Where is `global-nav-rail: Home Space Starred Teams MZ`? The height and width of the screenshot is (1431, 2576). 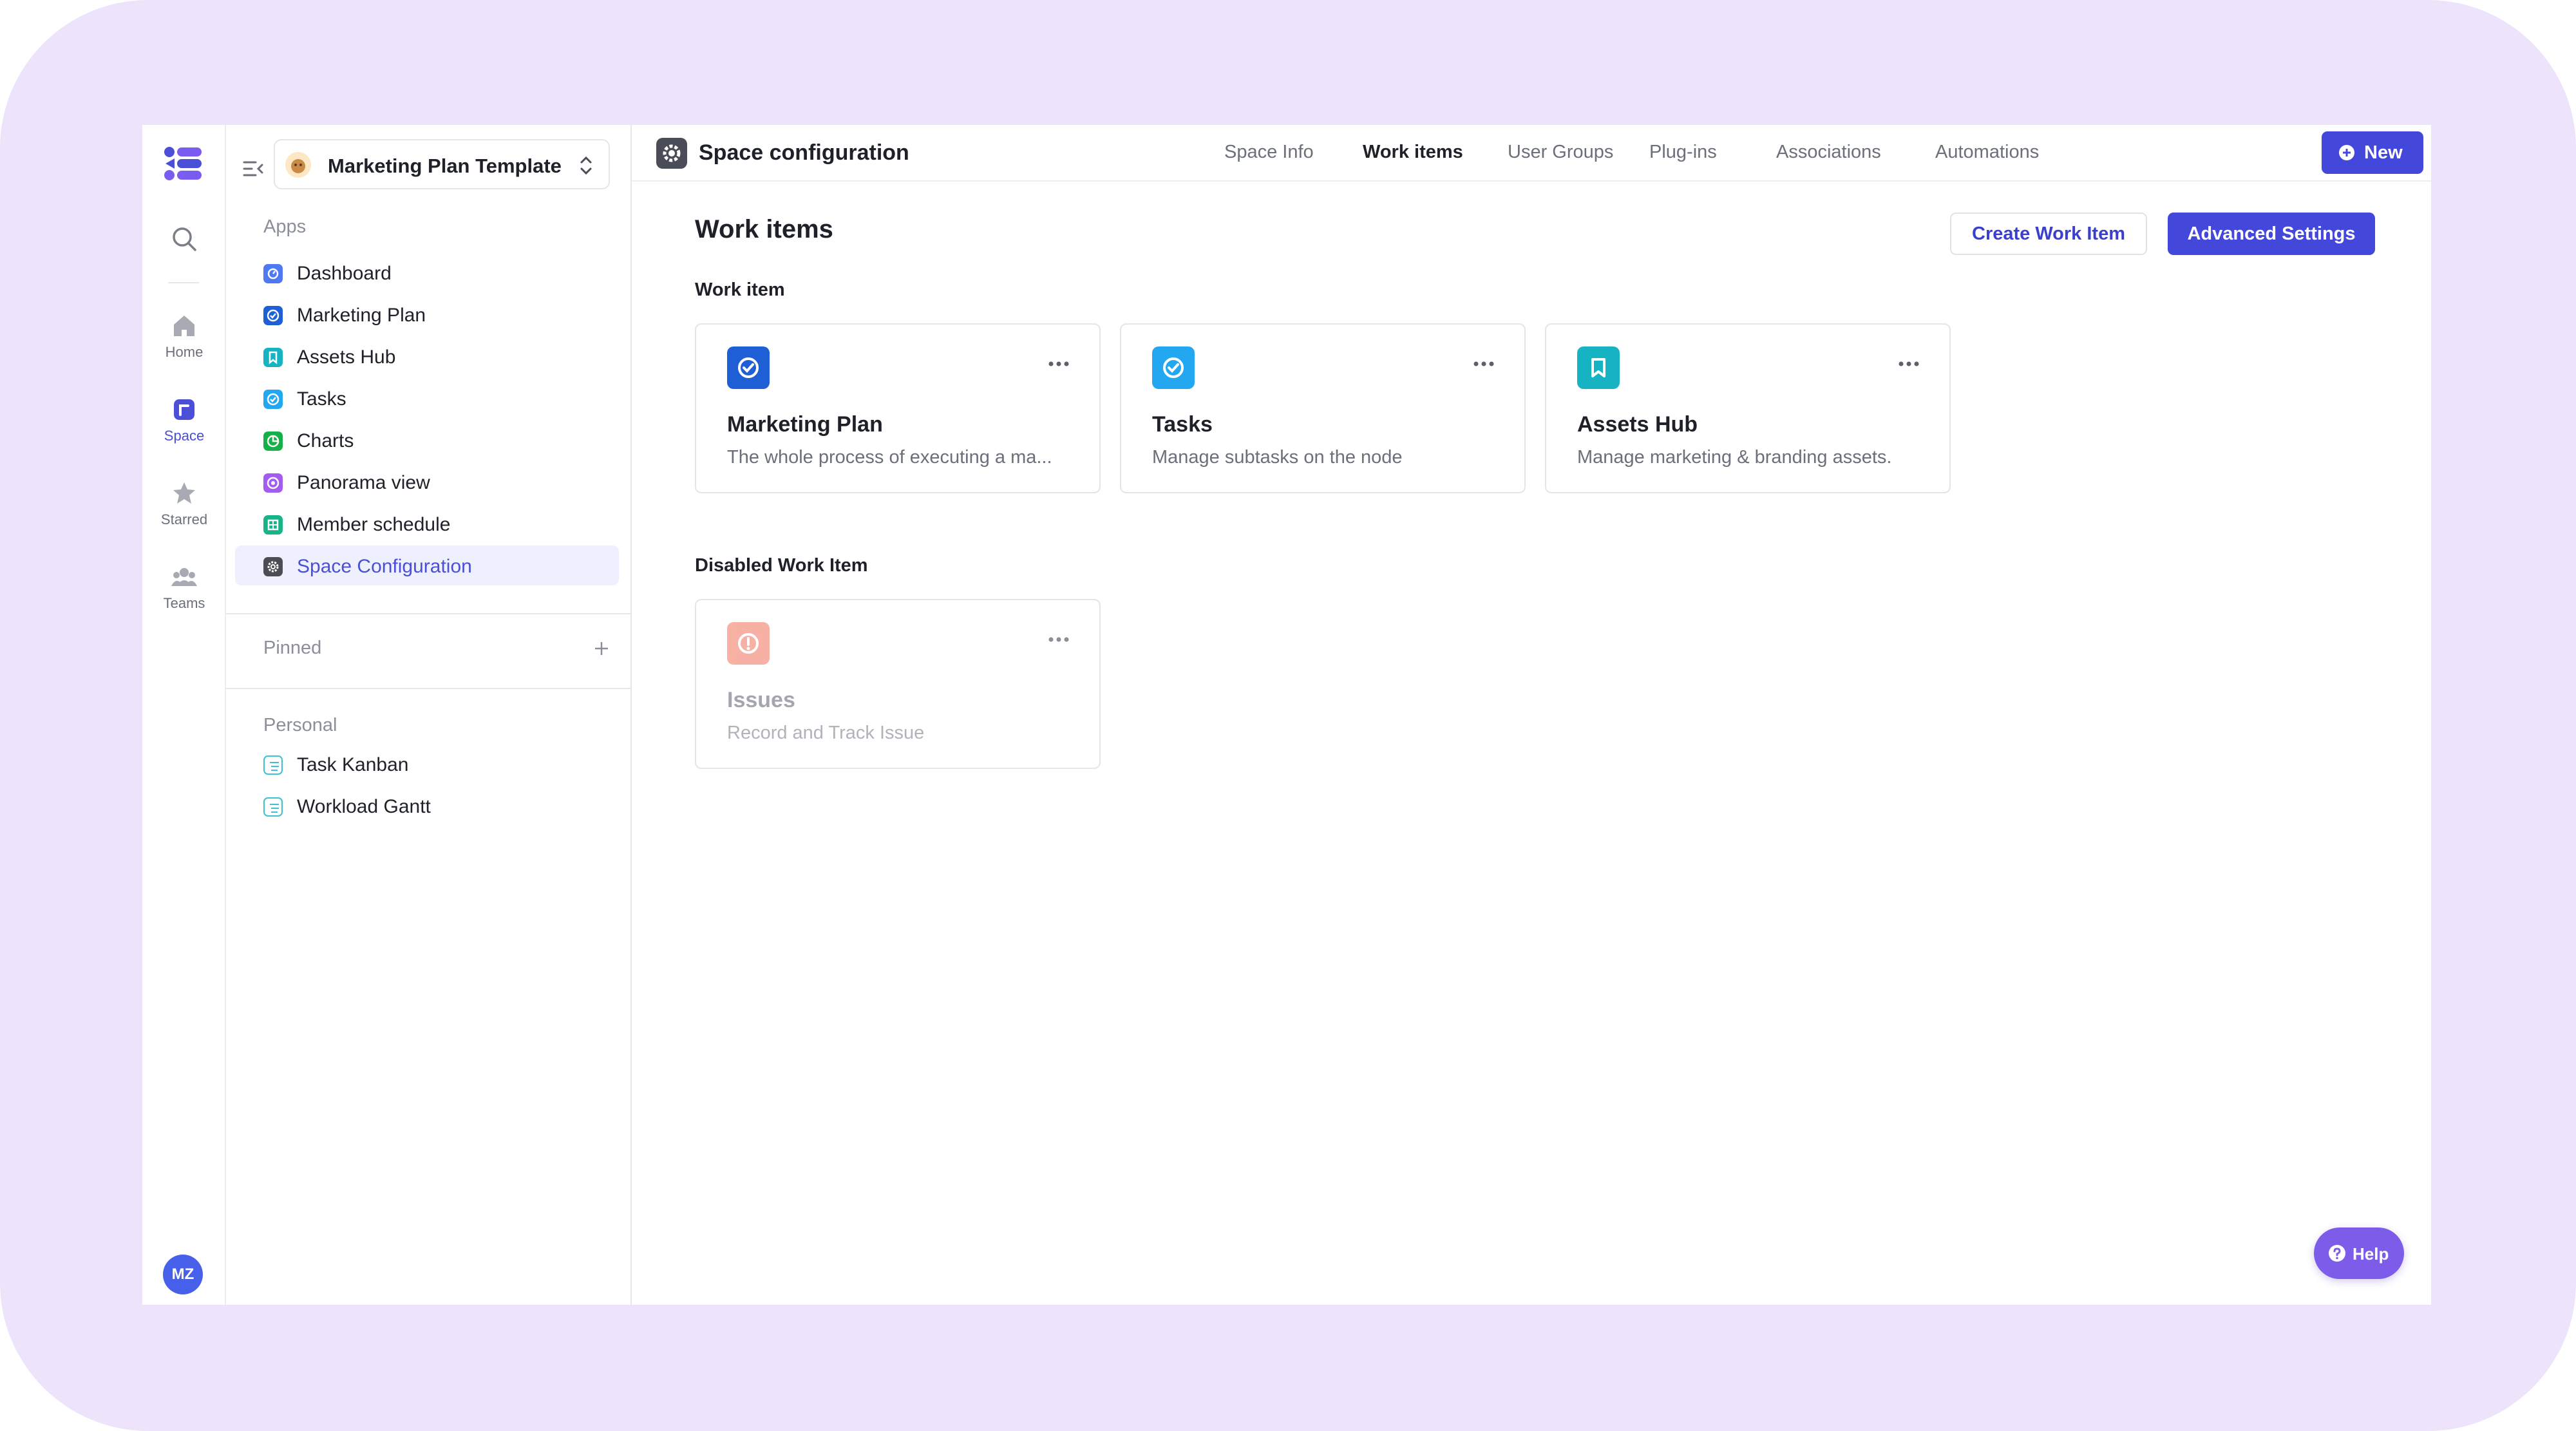 global-nav-rail: Home Space Starred Teams MZ is located at coordinates (184, 715).